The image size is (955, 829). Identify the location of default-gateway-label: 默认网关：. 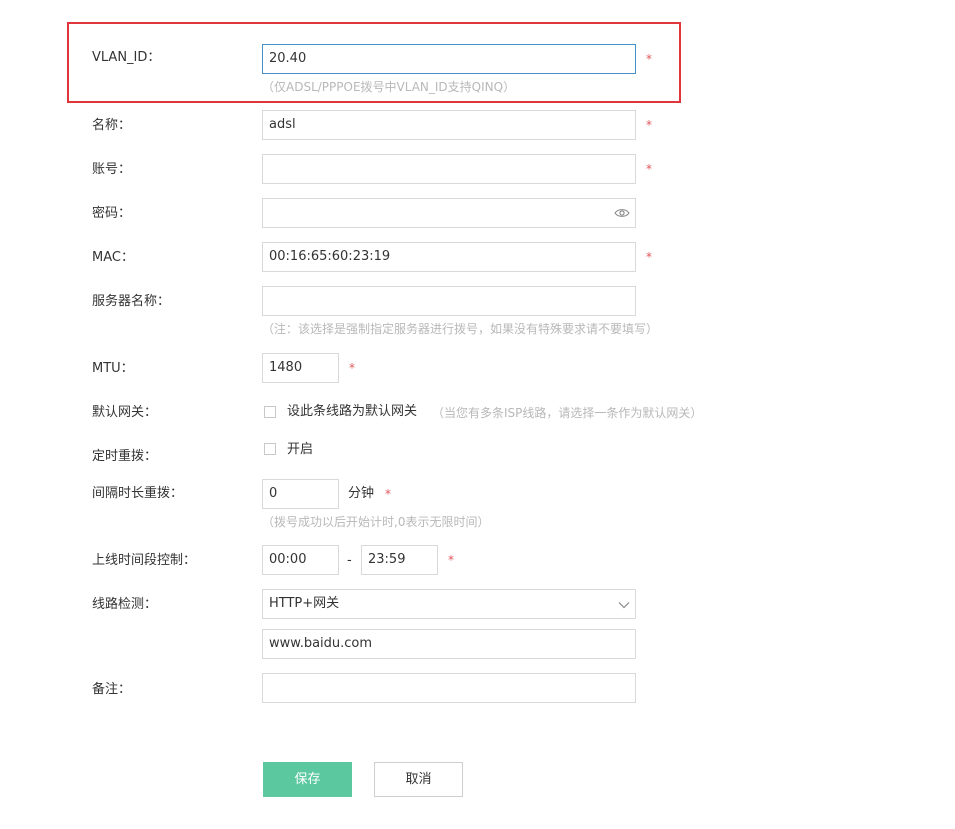
(125, 412).